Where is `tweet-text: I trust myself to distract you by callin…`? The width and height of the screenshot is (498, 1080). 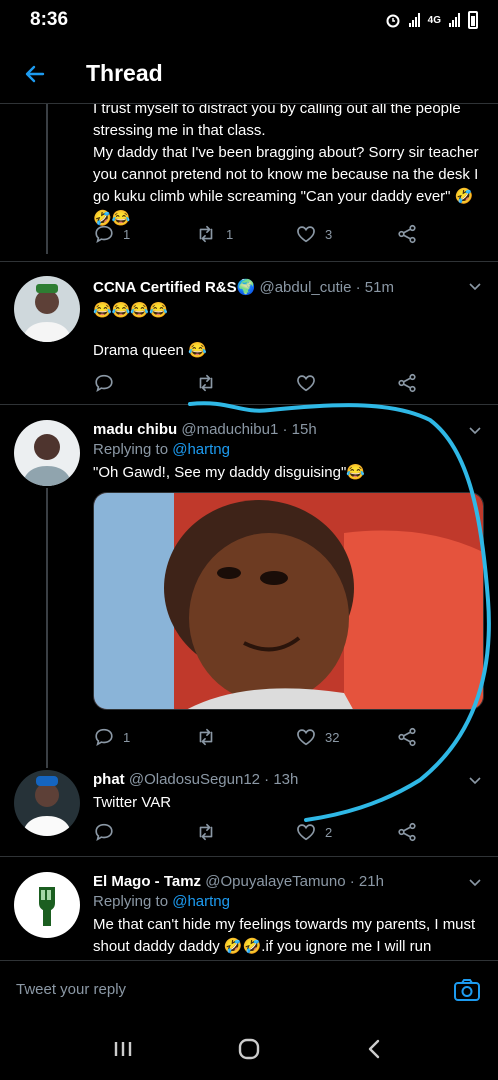 tweet-text: I trust myself to distract you by callin… is located at coordinates (288, 167).